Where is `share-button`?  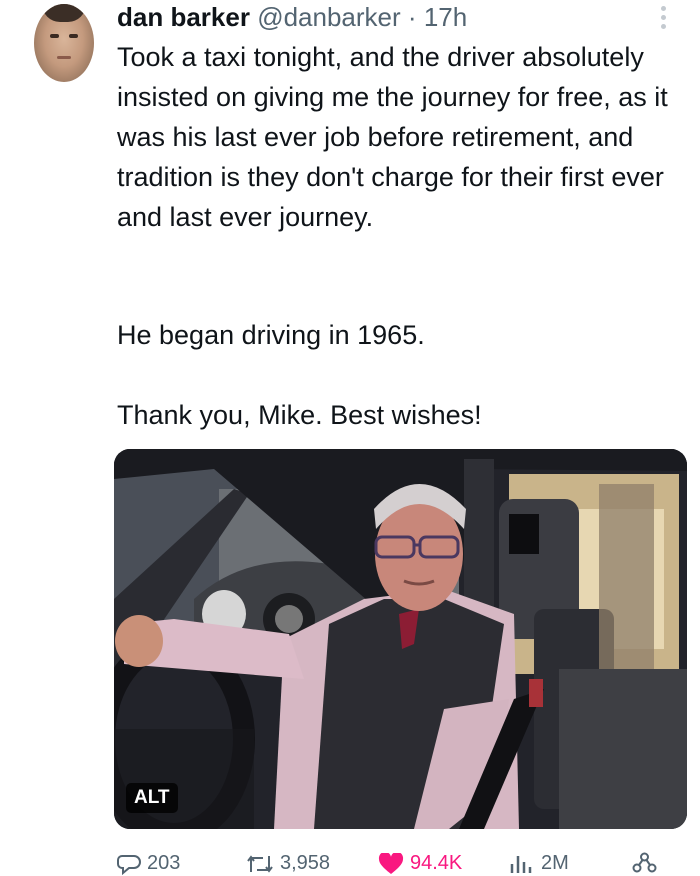
share-button is located at coordinates (645, 863).